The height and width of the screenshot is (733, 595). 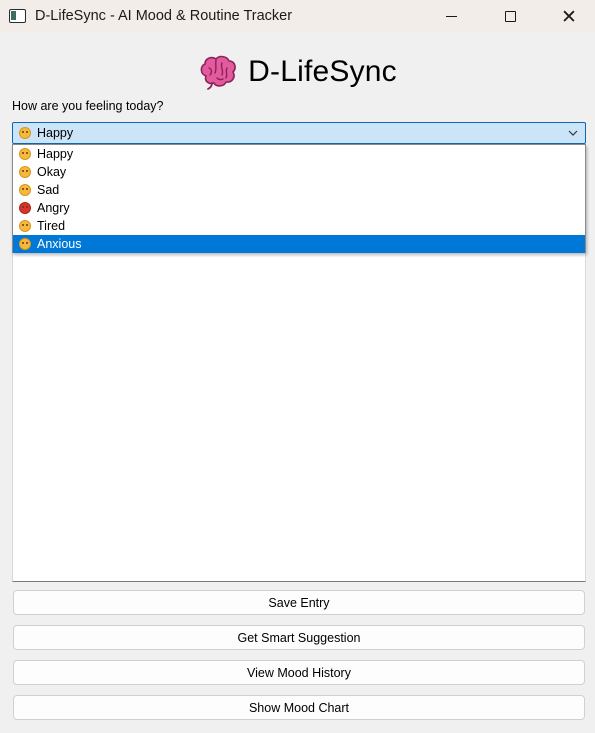 What do you see at coordinates (25, 190) in the screenshot?
I see `sad-face-icon` at bounding box center [25, 190].